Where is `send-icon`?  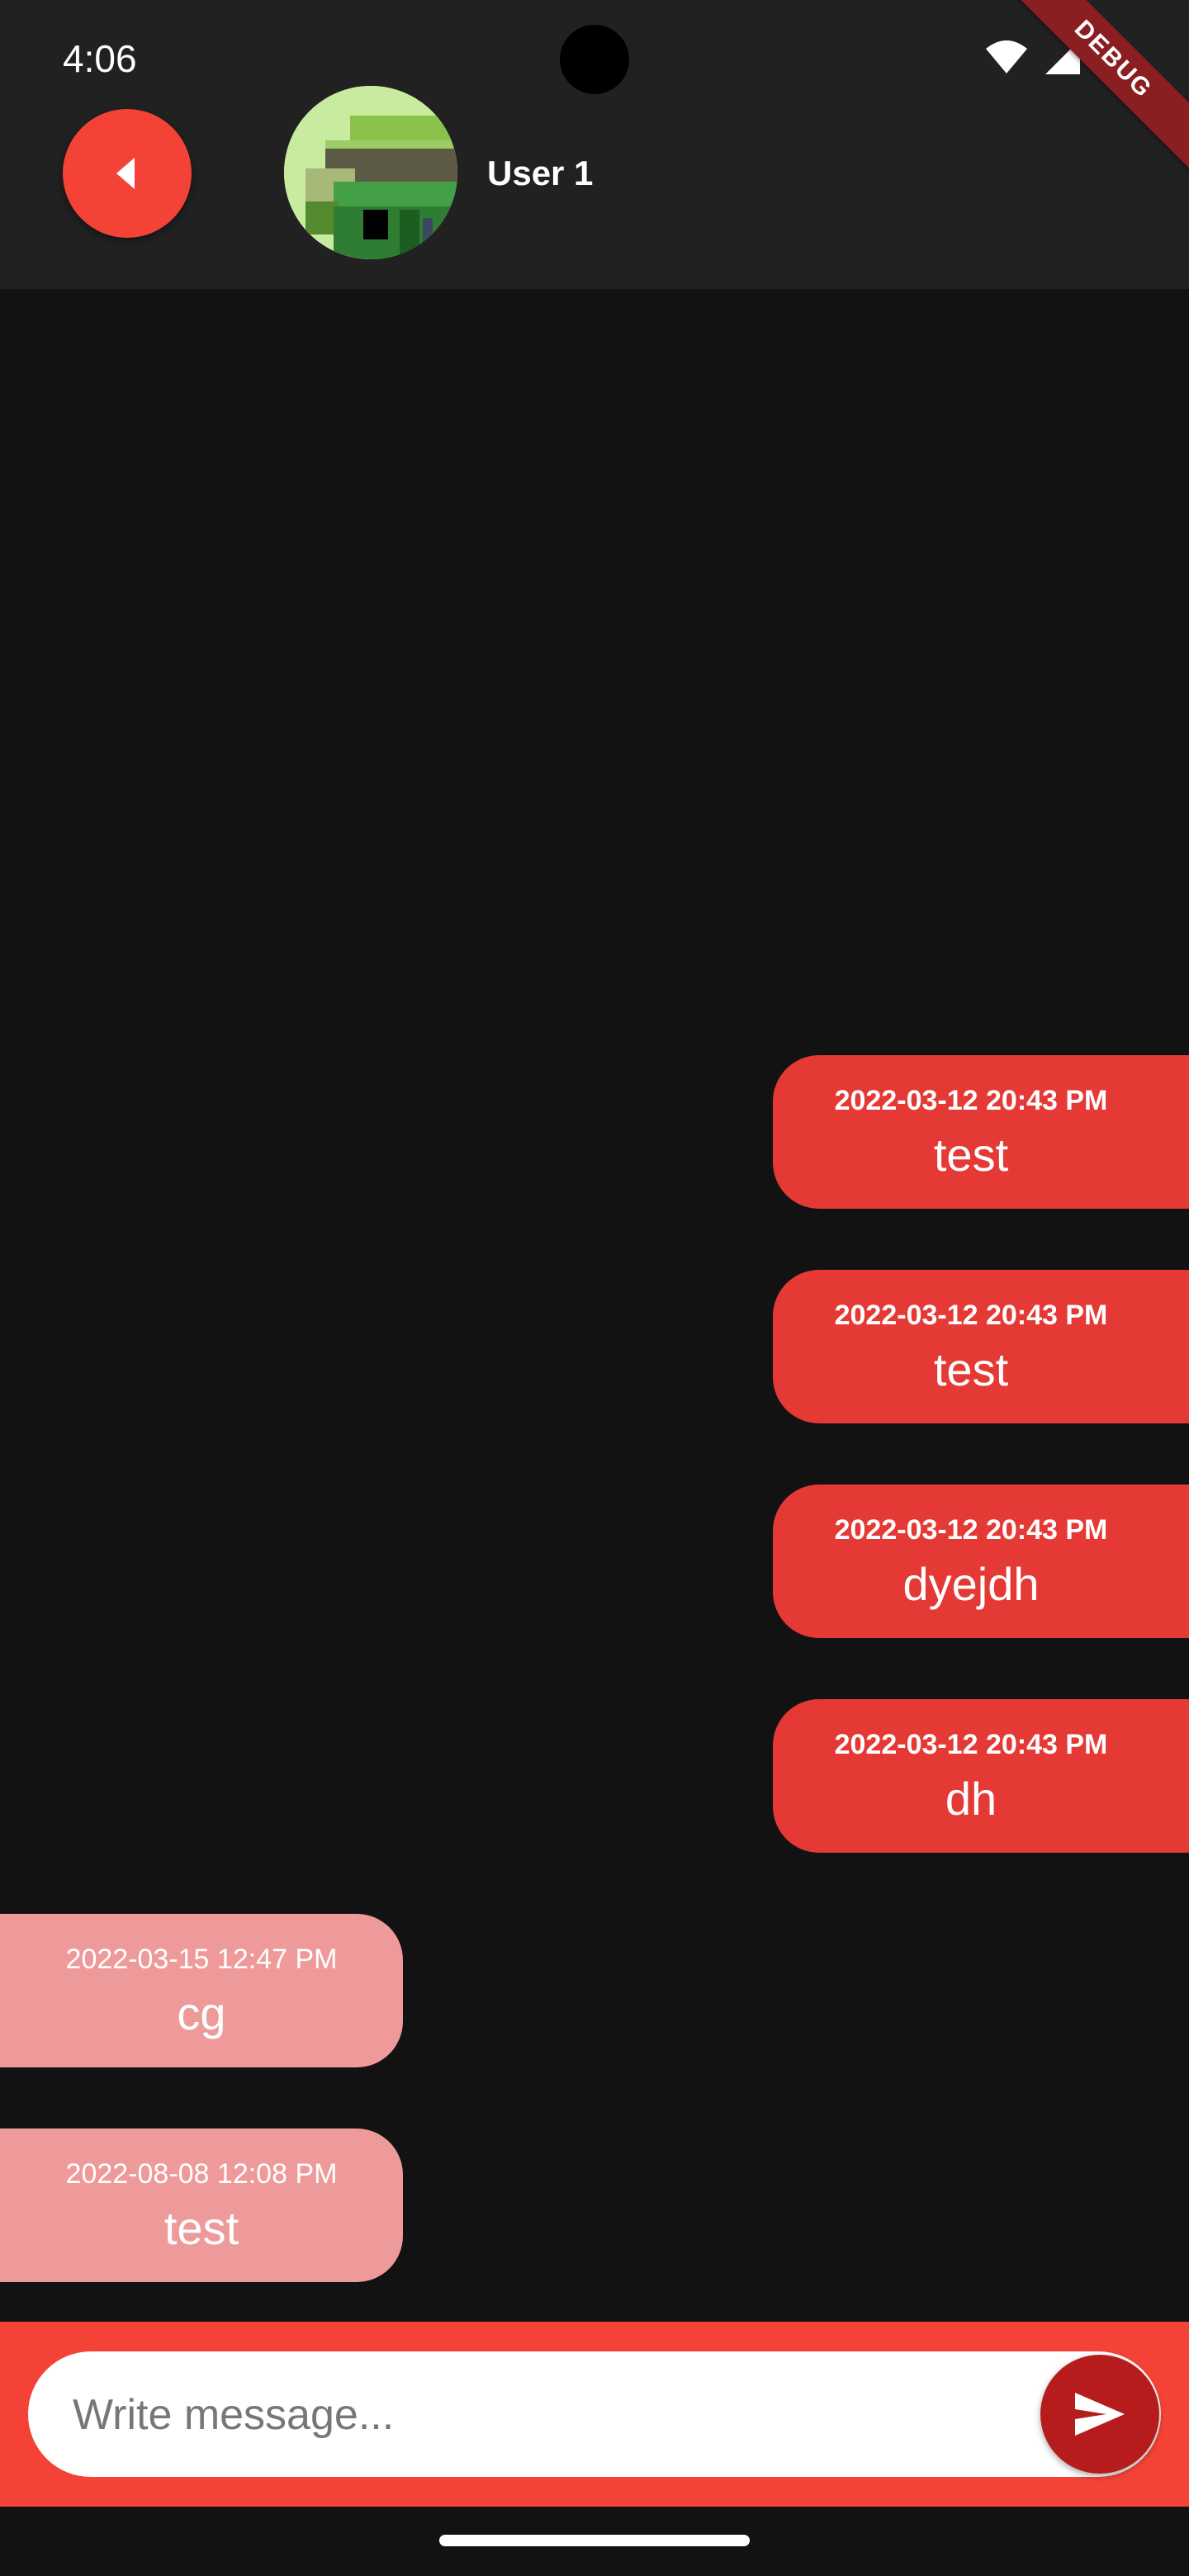 send-icon is located at coordinates (1100, 2414).